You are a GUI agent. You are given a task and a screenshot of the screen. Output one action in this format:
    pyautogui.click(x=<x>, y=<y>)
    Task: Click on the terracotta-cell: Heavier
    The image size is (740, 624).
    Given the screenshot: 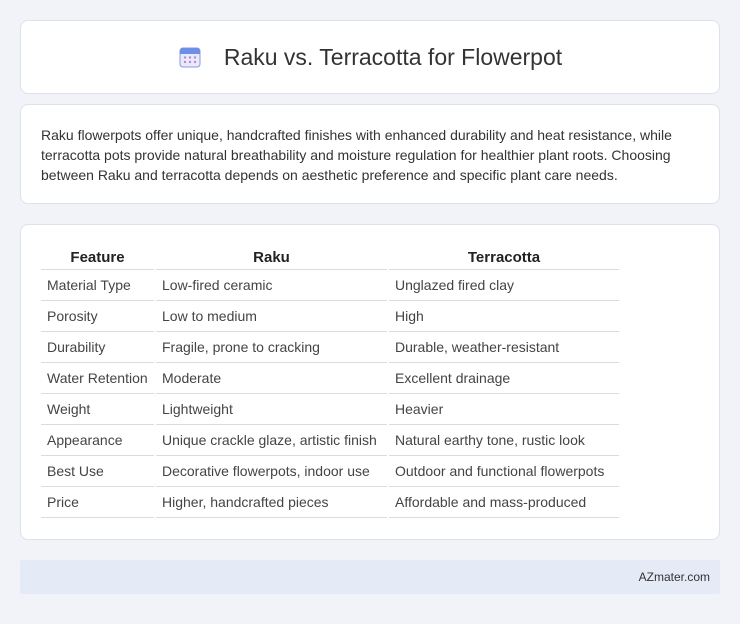 What is the action you would take?
    pyautogui.click(x=503, y=409)
    